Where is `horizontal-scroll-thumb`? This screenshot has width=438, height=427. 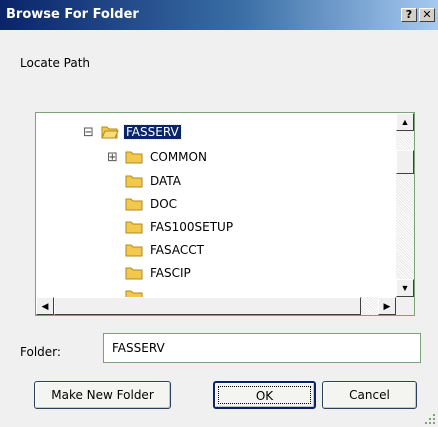 horizontal-scroll-thumb is located at coordinates (207, 306).